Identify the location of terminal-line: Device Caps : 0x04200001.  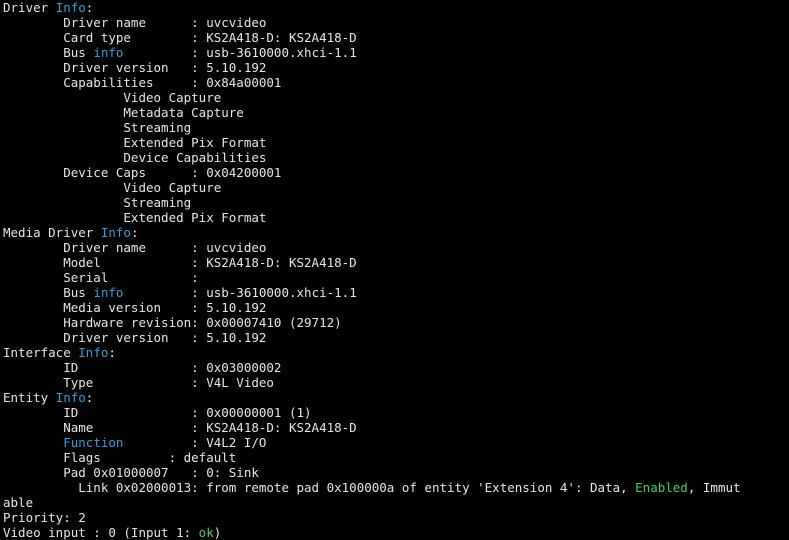
(396, 172).